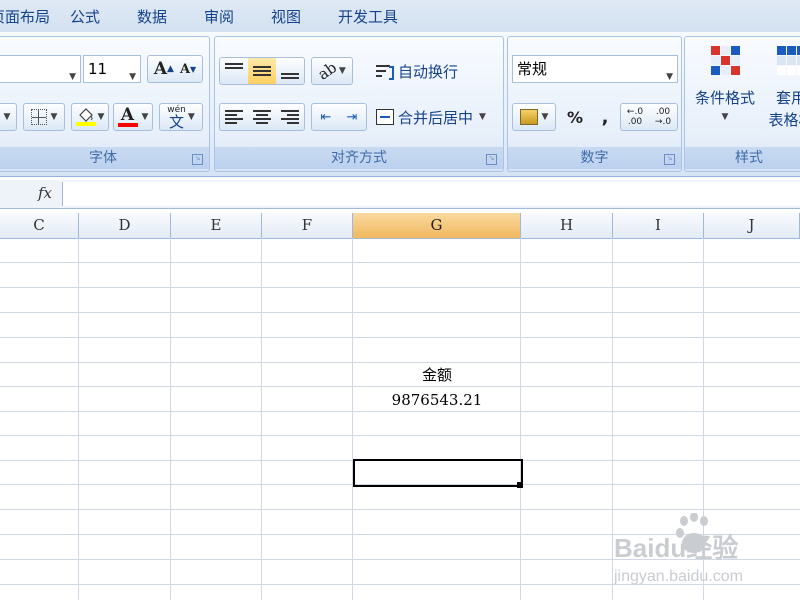  I want to click on borders-button: ▼, so click(44, 117).